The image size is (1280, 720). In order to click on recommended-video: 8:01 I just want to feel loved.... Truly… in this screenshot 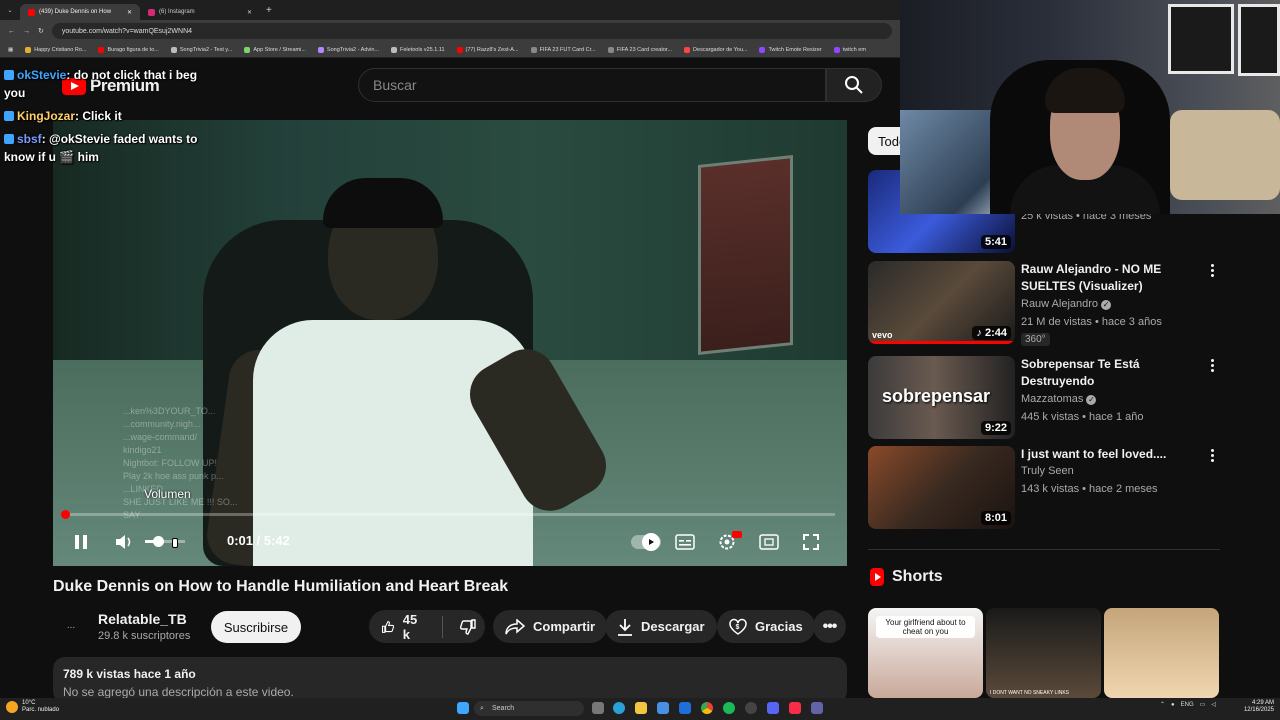, I will do `click(1048, 489)`.